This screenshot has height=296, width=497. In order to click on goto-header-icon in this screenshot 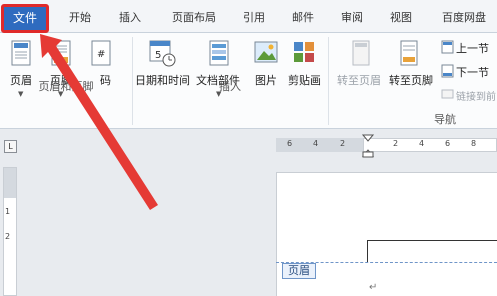, I will do `click(361, 53)`.